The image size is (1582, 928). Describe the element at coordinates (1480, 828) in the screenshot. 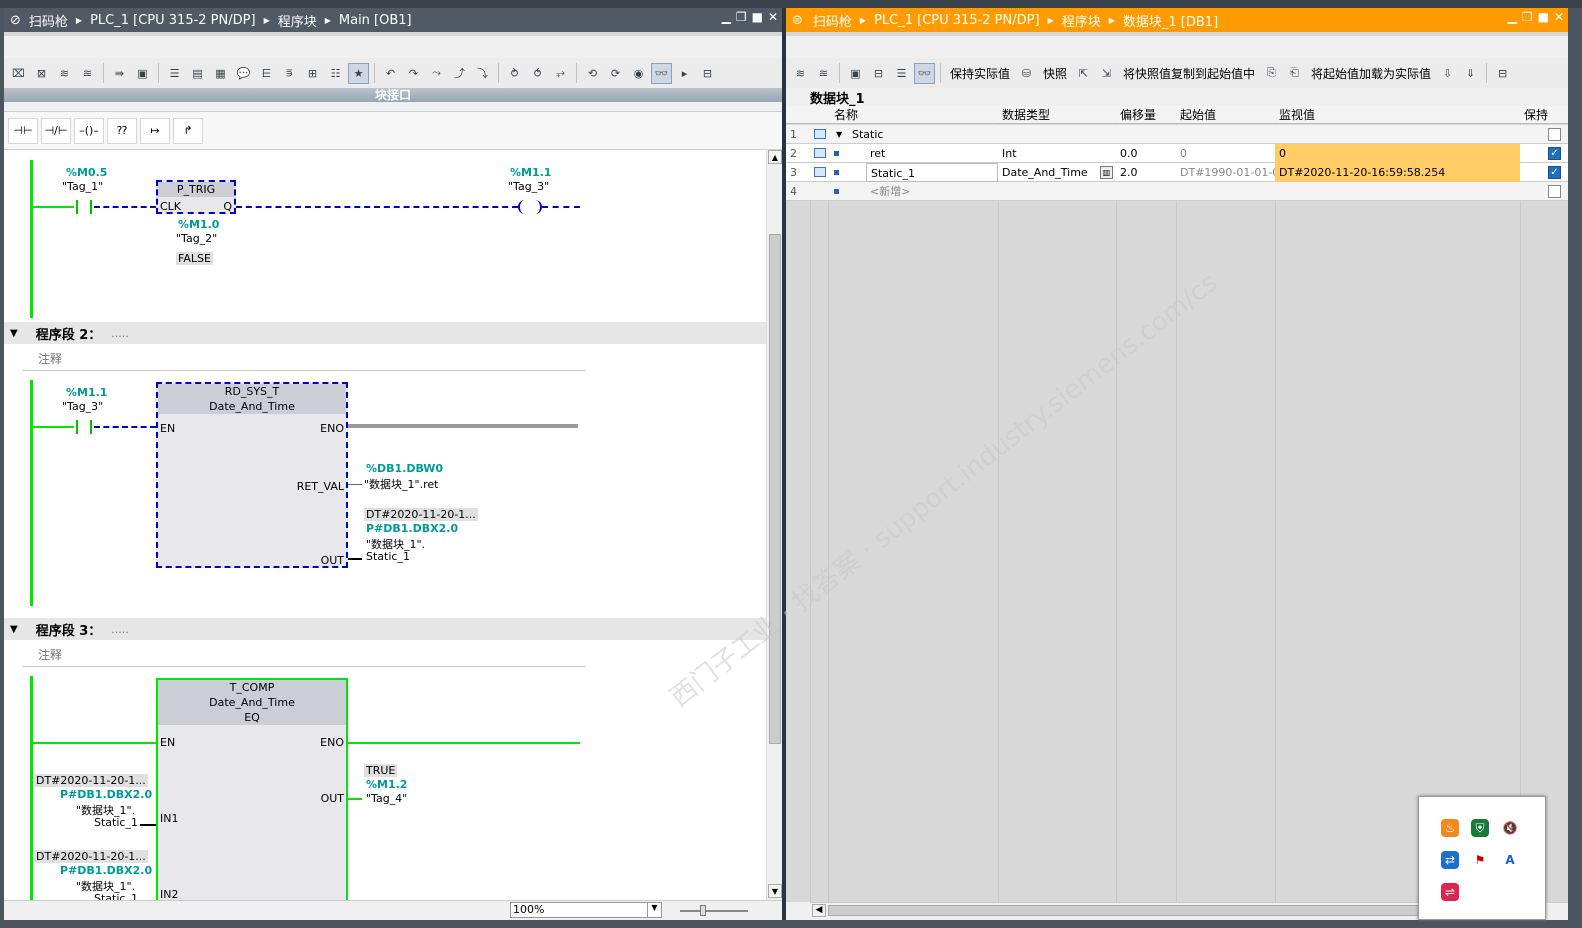

I see `shield-icon: ⛨` at that location.